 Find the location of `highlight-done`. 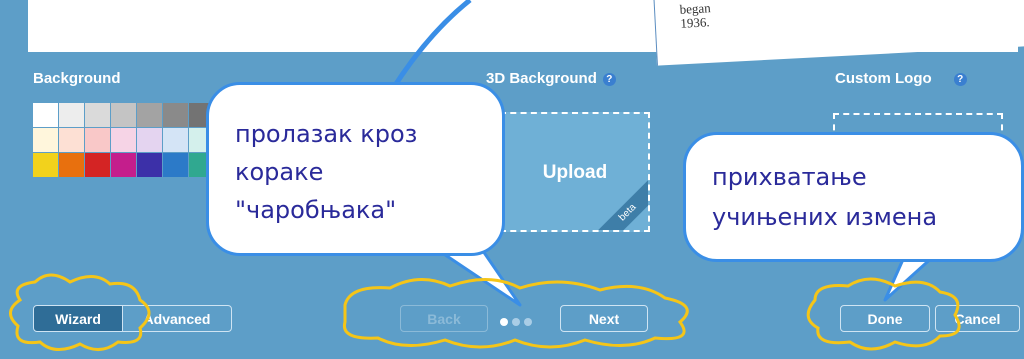

highlight-done is located at coordinates (883, 314).